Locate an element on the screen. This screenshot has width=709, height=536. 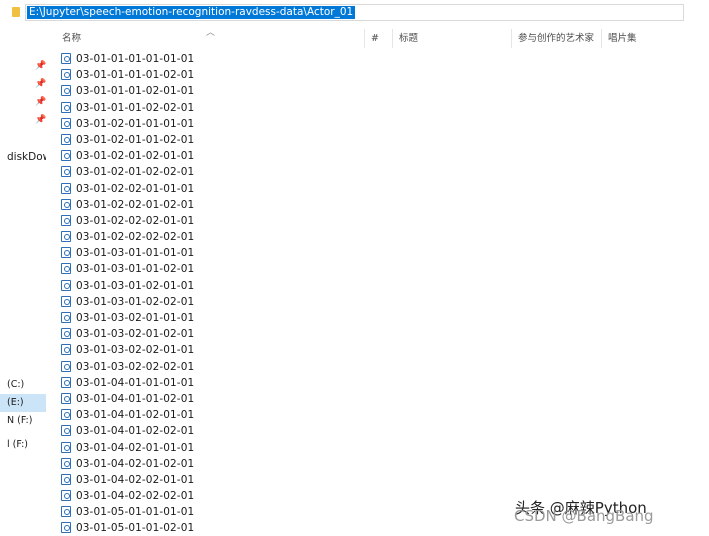
nav-item-diskdow: diskDow is located at coordinates (23, 157).